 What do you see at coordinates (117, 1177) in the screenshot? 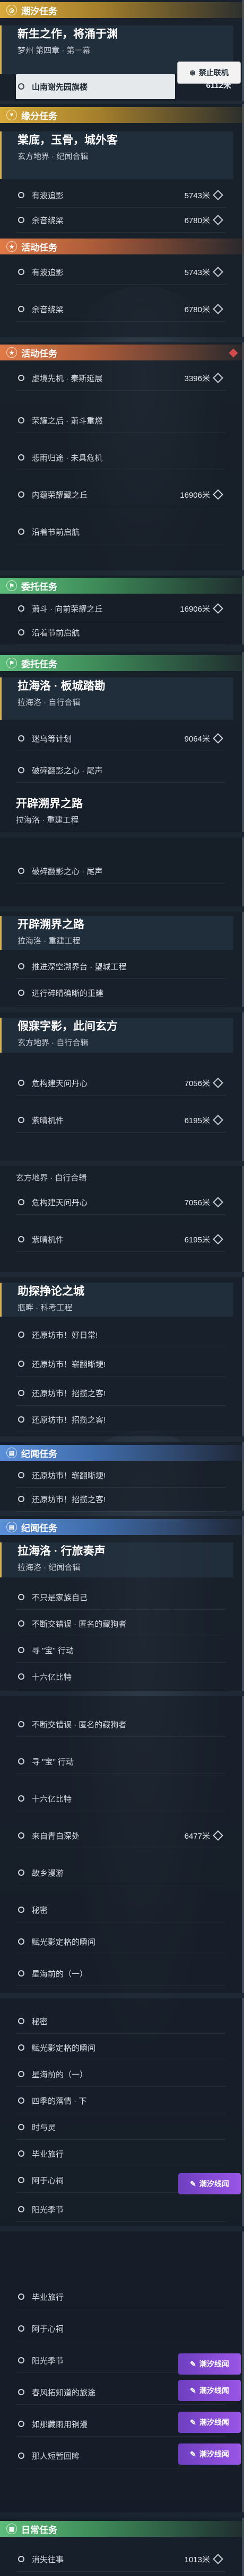
I see `mission-card: 玄方地界 · 自行合辑` at bounding box center [117, 1177].